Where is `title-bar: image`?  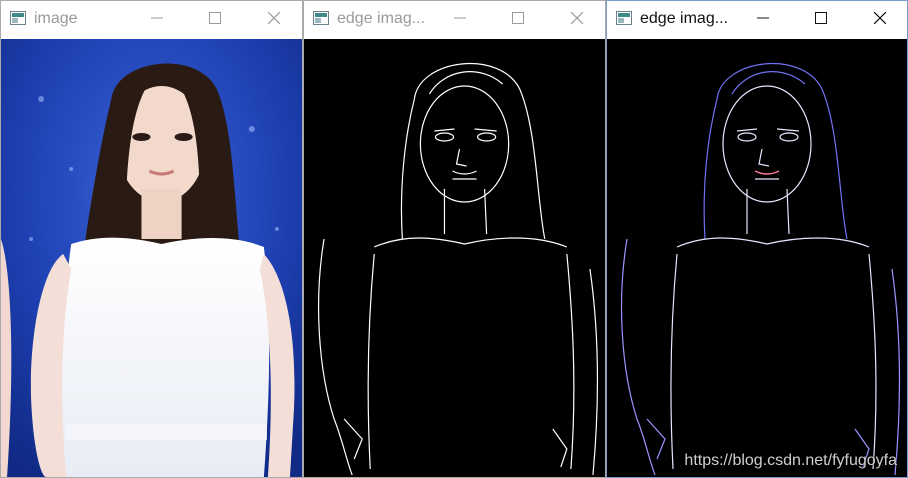 title-bar: image is located at coordinates (151, 19).